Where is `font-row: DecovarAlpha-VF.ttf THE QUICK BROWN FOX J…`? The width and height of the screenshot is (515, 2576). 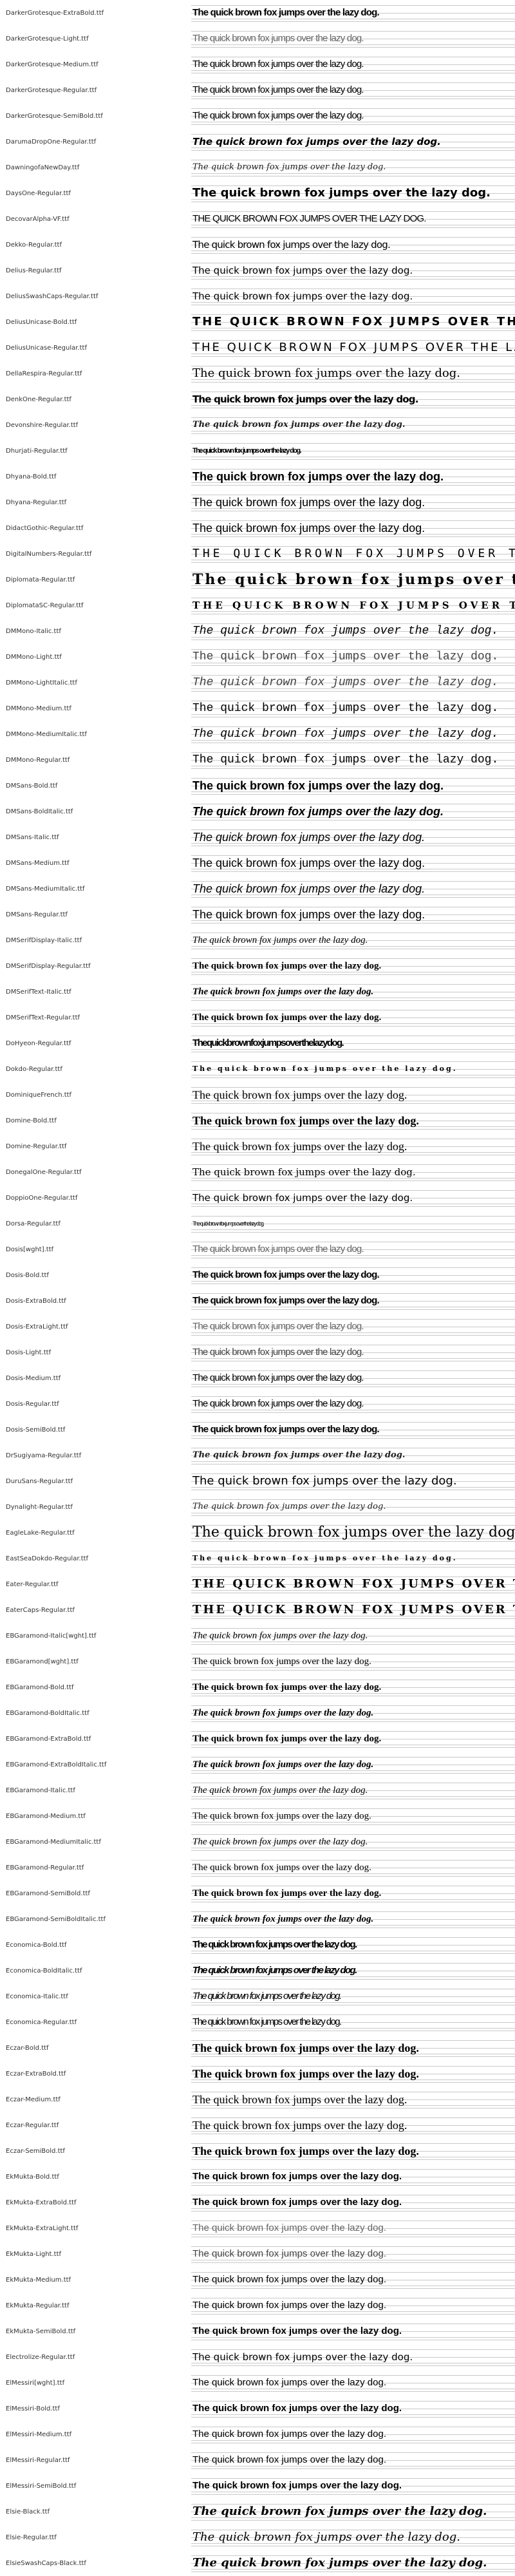 font-row: DecovarAlpha-VF.ttf THE QUICK BROWN FOX J… is located at coordinates (257, 219).